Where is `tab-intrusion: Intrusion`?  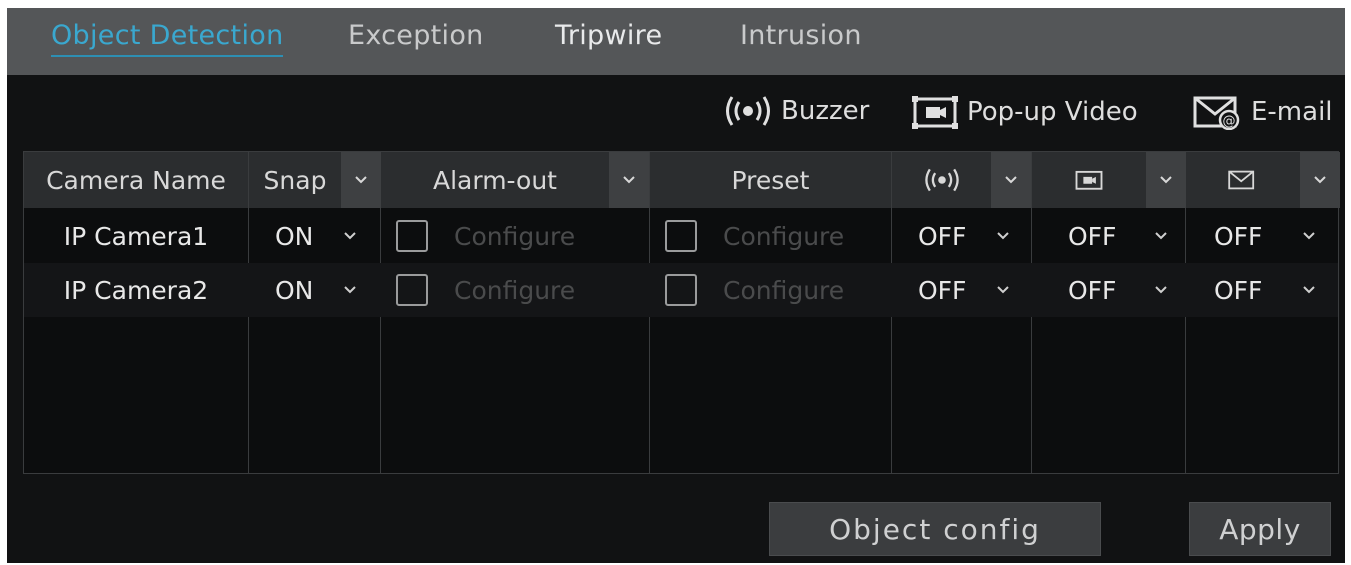 tab-intrusion: Intrusion is located at coordinates (801, 35).